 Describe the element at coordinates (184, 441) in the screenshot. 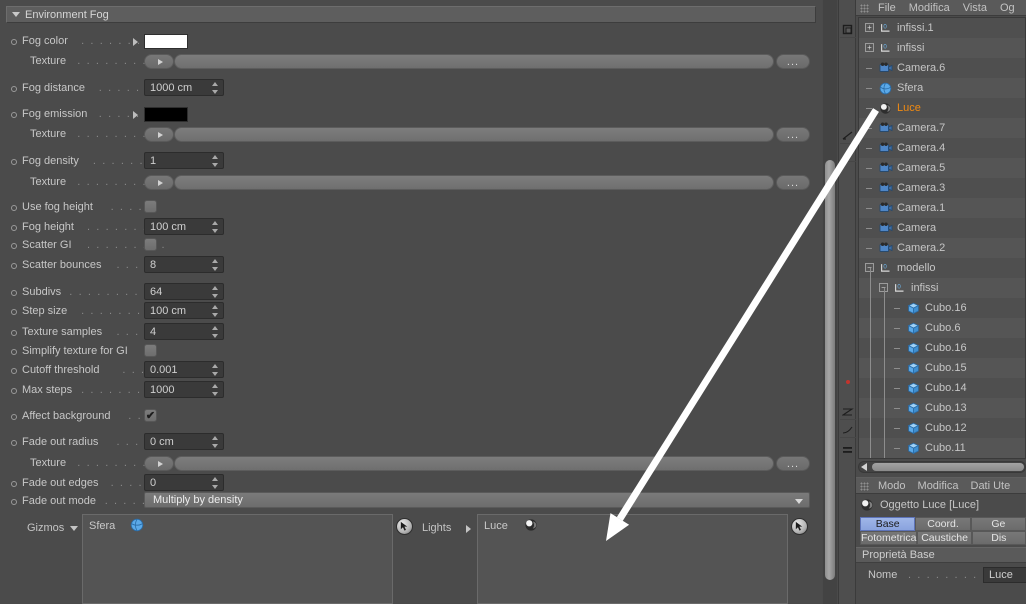

I see `number-input-fade-out-radius: 0 cm` at that location.